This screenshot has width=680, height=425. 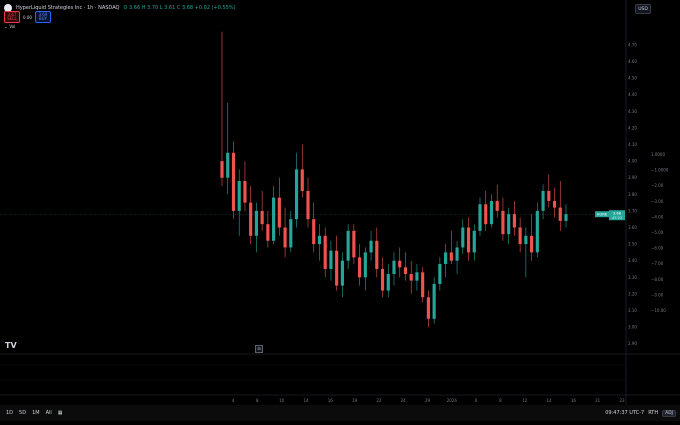 I want to click on timeframe-5d: 5D, so click(x=22, y=413).